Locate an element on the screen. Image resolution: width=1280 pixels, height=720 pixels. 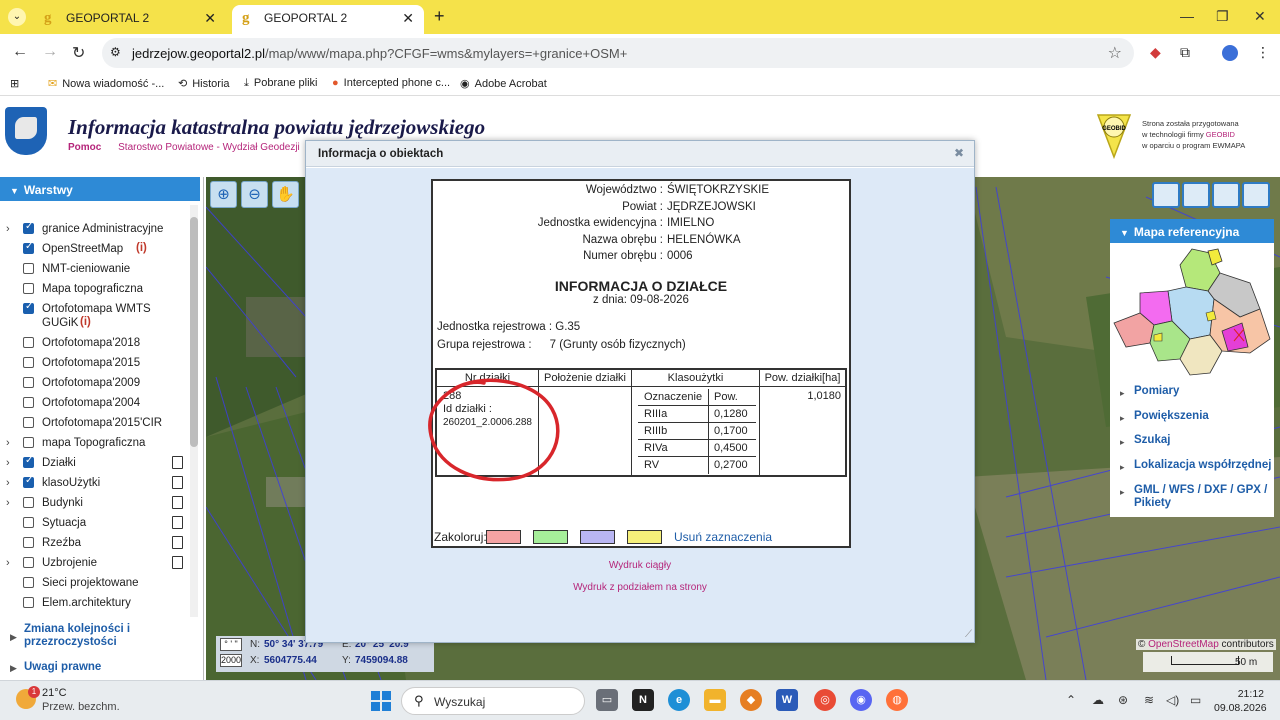
browser-tab-1: g GEOPORTAL 2 ✕ is located at coordinates (130, 19).